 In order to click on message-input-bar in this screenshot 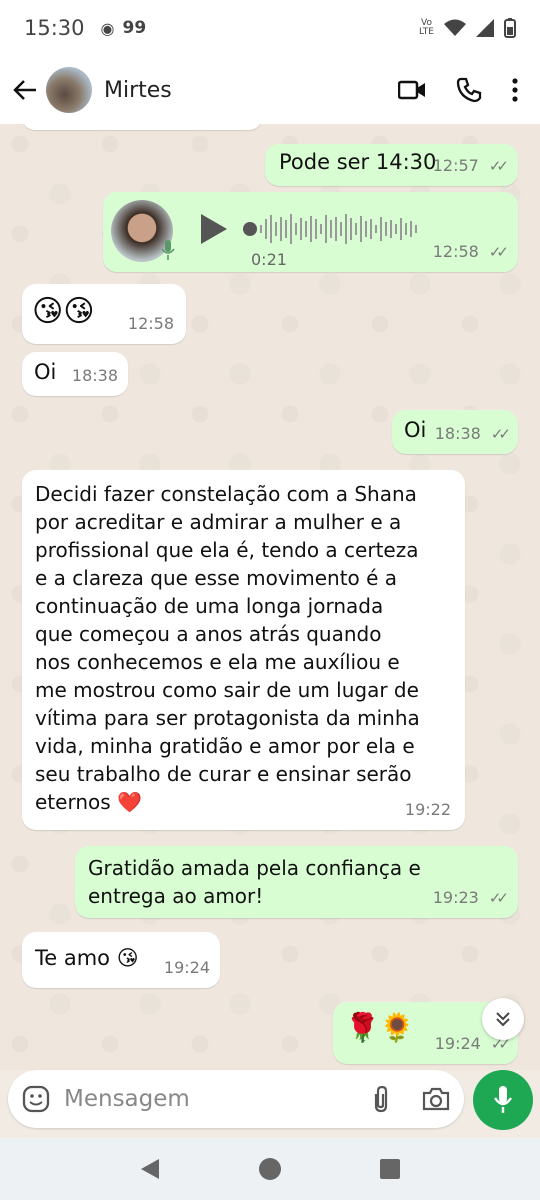, I will do `click(236, 1099)`.